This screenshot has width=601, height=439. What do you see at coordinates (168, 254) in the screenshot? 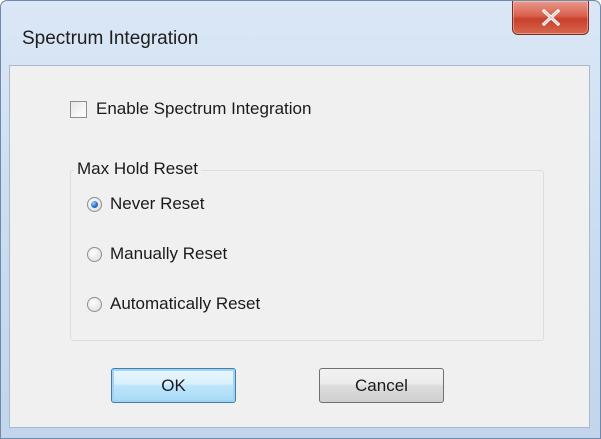
I see `radio-manually-reset-label: Manually Reset` at bounding box center [168, 254].